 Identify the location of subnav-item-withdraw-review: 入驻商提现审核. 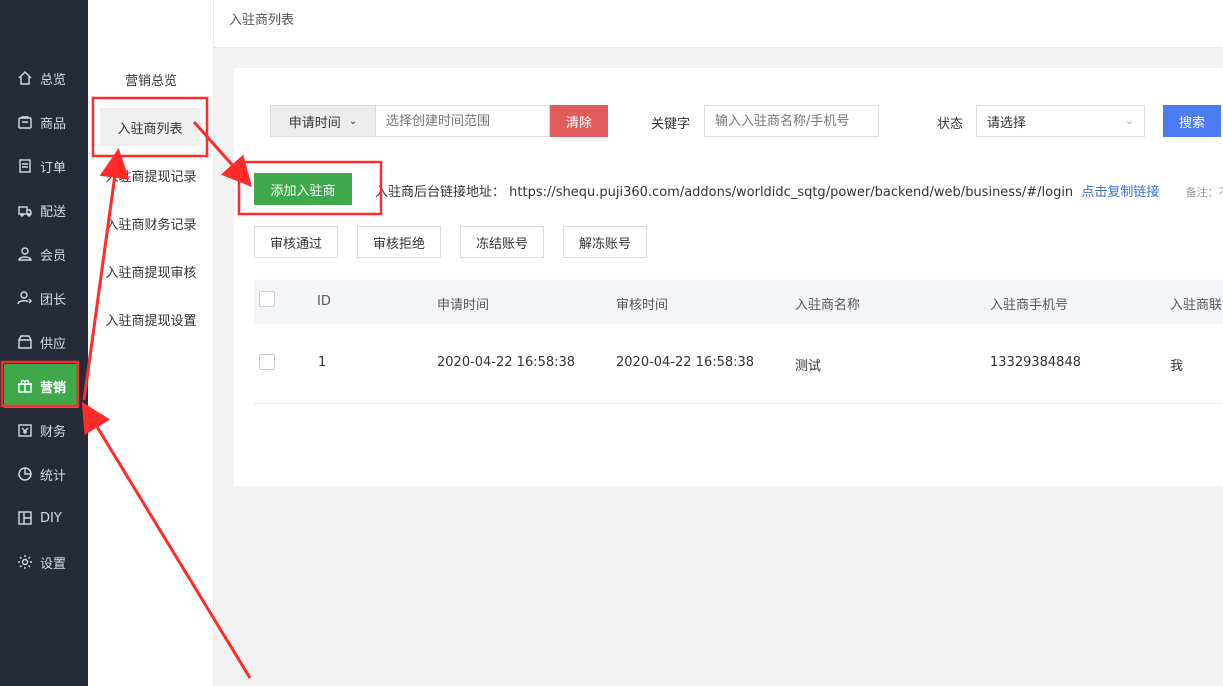
(151, 271).